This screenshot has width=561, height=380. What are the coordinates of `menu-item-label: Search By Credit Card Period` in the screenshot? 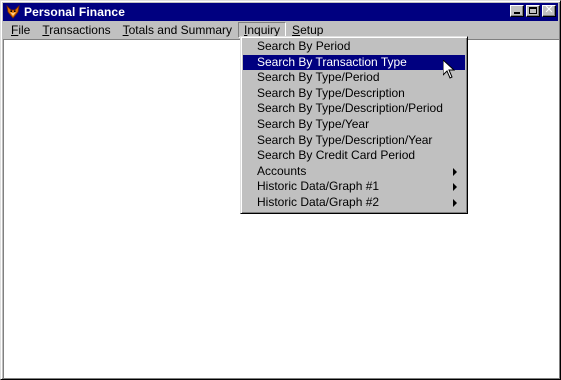 It's located at (336, 155).